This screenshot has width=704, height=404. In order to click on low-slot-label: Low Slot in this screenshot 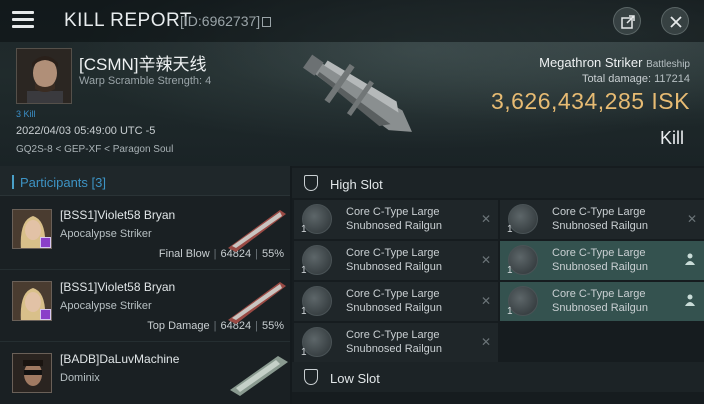, I will do `click(355, 378)`.